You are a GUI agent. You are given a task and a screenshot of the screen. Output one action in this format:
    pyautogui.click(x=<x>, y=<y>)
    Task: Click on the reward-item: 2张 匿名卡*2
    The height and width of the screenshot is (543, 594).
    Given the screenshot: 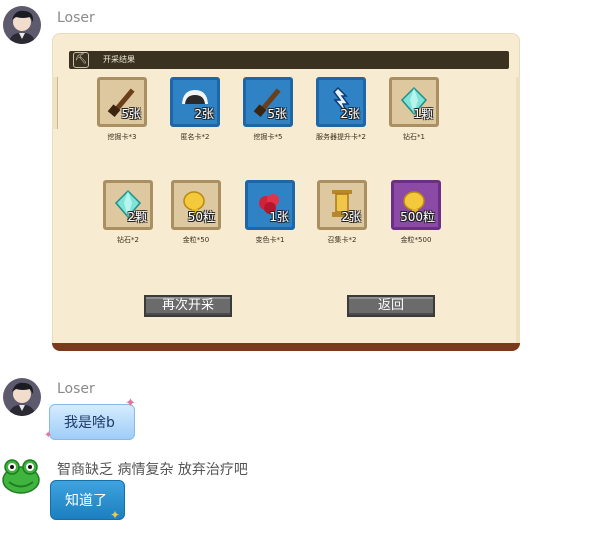 What is the action you would take?
    pyautogui.click(x=195, y=109)
    